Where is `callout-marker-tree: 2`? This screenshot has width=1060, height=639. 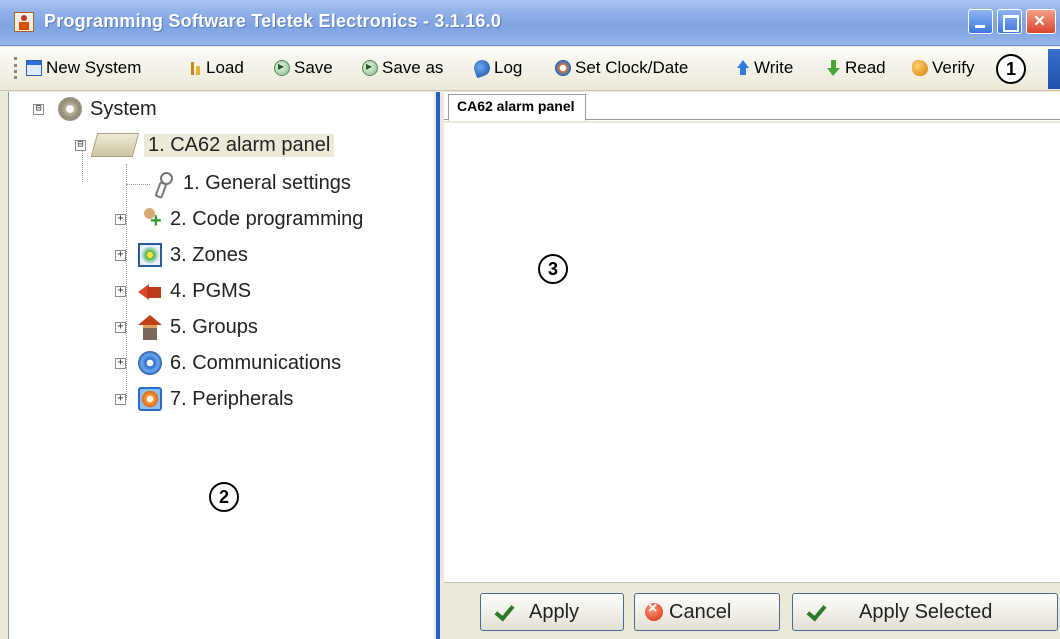
callout-marker-tree: 2 is located at coordinates (224, 497).